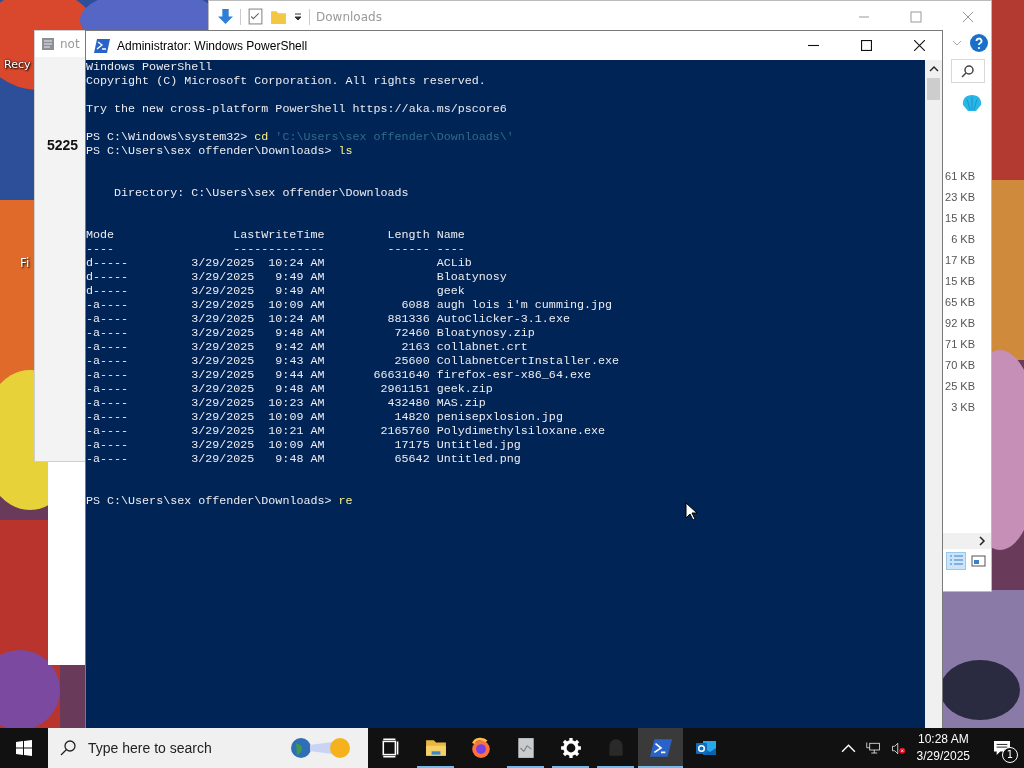 This screenshot has height=768, width=1024. I want to click on search-field: Type here to search, so click(183, 748).